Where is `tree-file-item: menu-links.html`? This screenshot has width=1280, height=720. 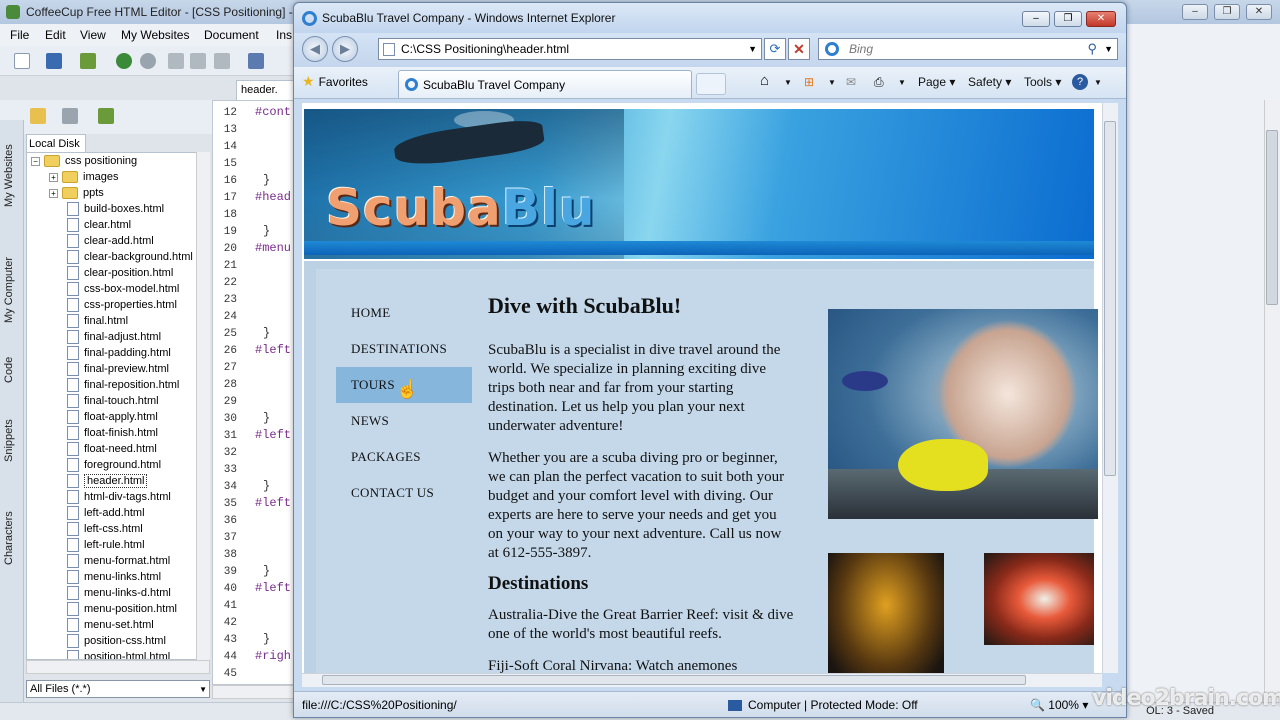
tree-file-item: menu-links.html is located at coordinates (114, 577).